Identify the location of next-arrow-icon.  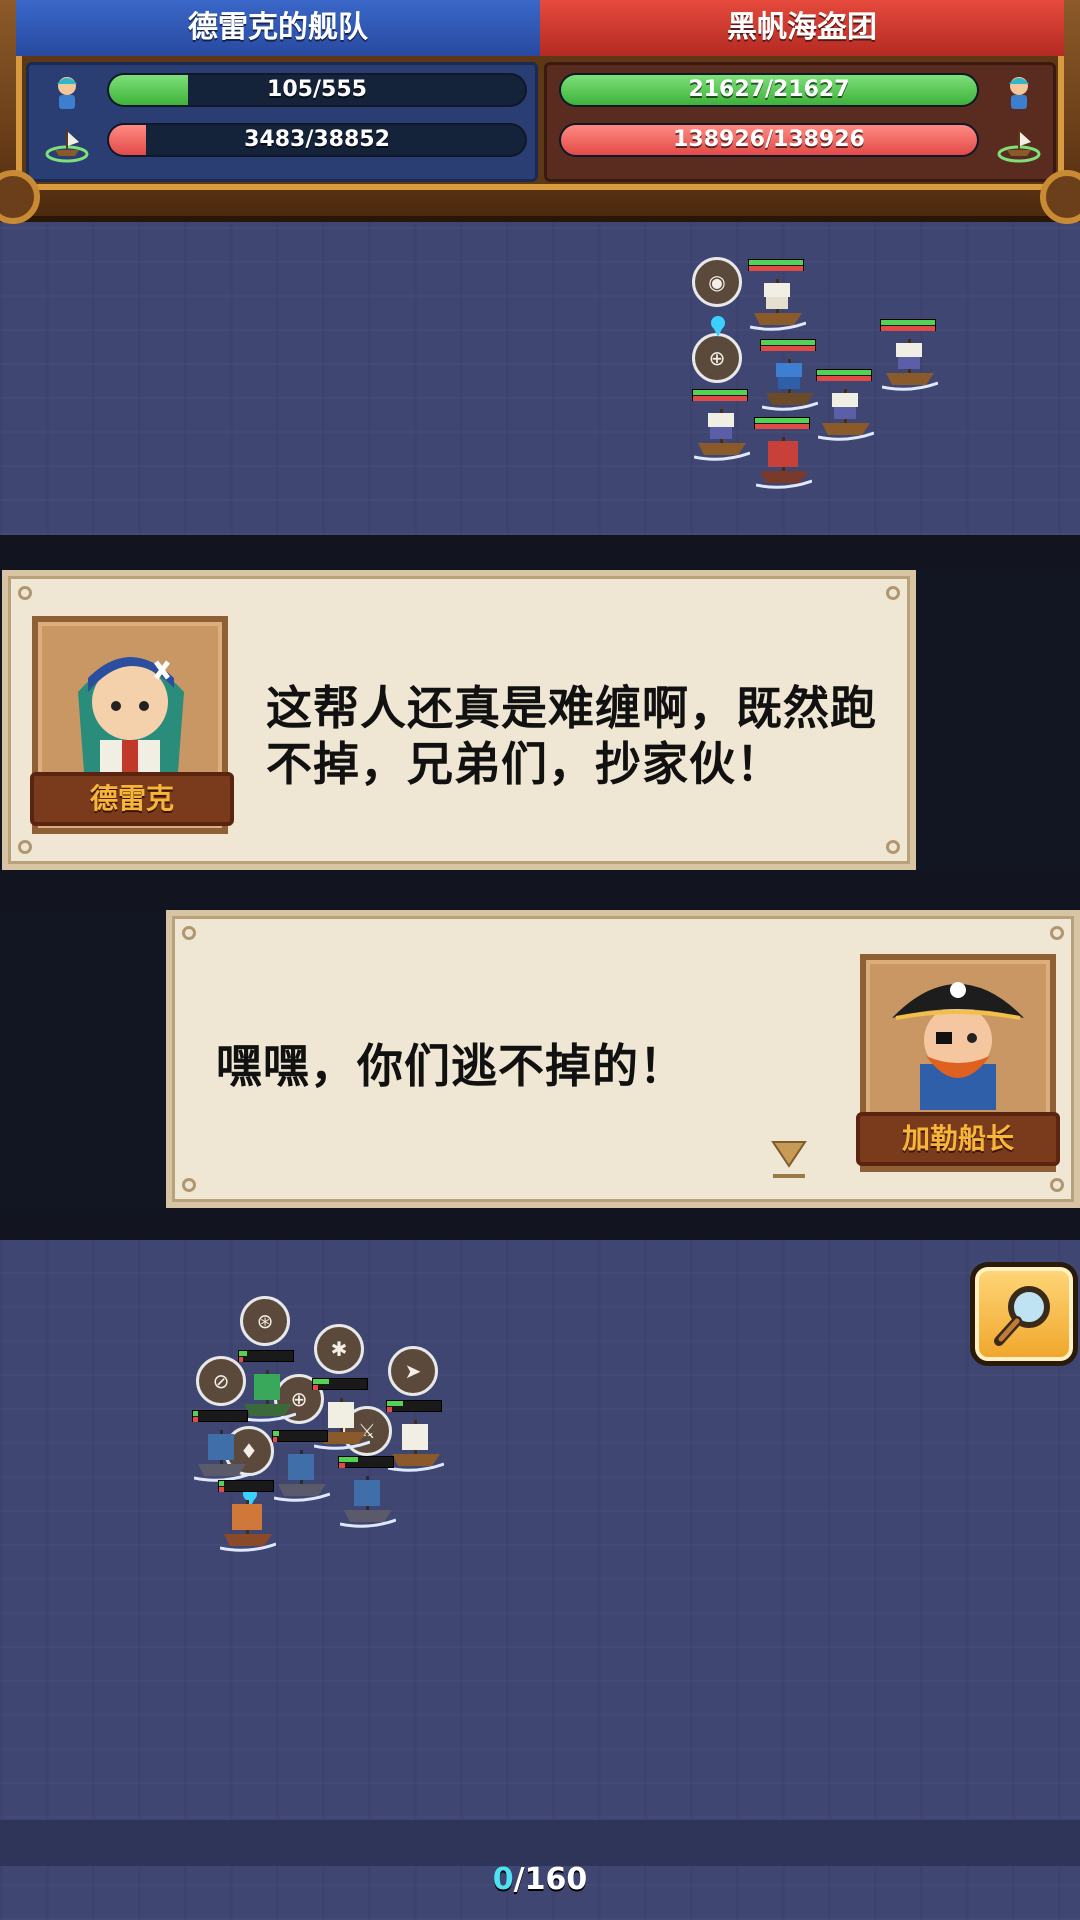
(789, 1160).